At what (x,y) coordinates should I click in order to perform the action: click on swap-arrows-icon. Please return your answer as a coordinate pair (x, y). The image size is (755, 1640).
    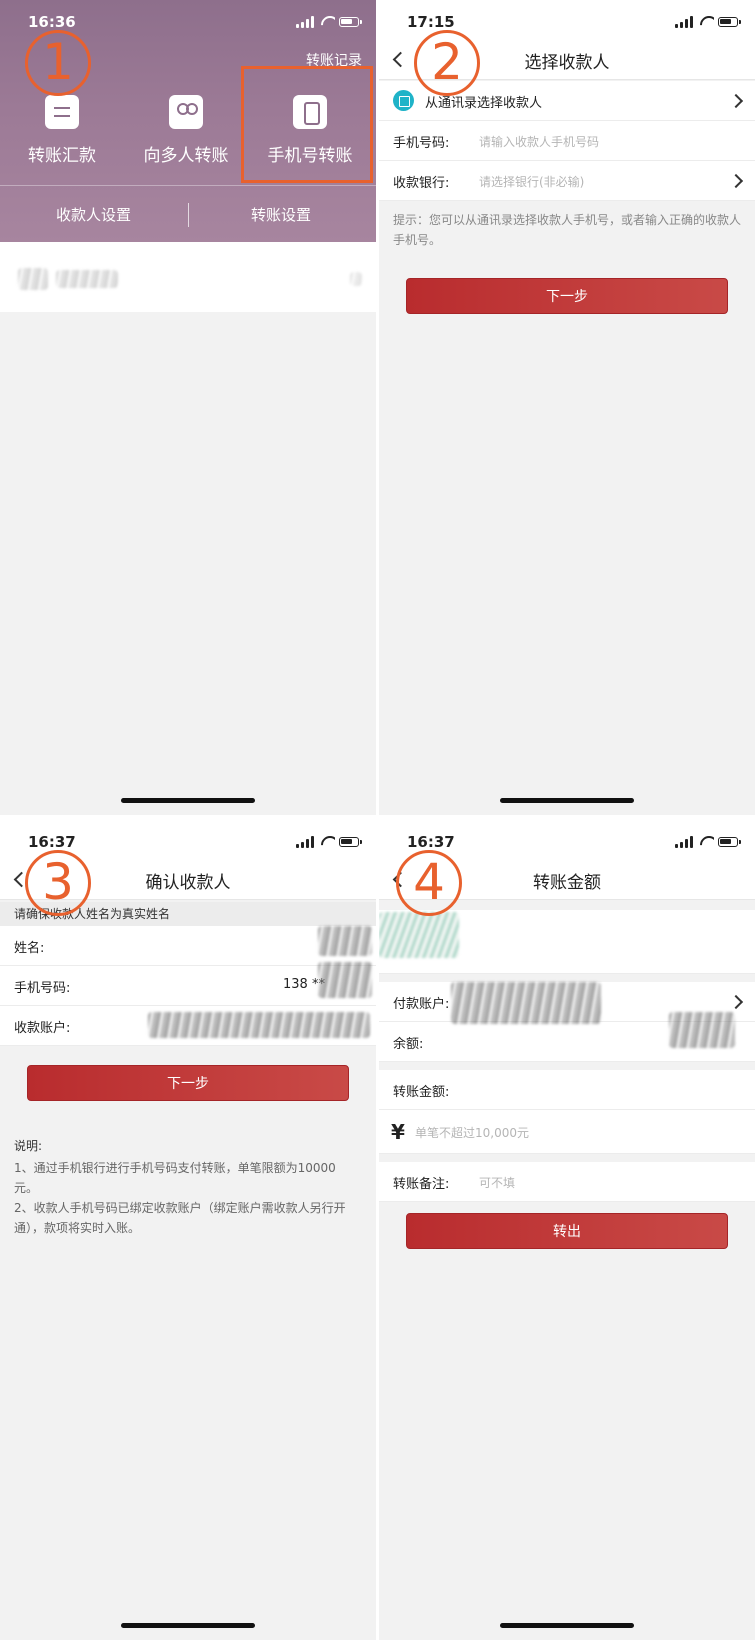
    Looking at the image, I should click on (62, 112).